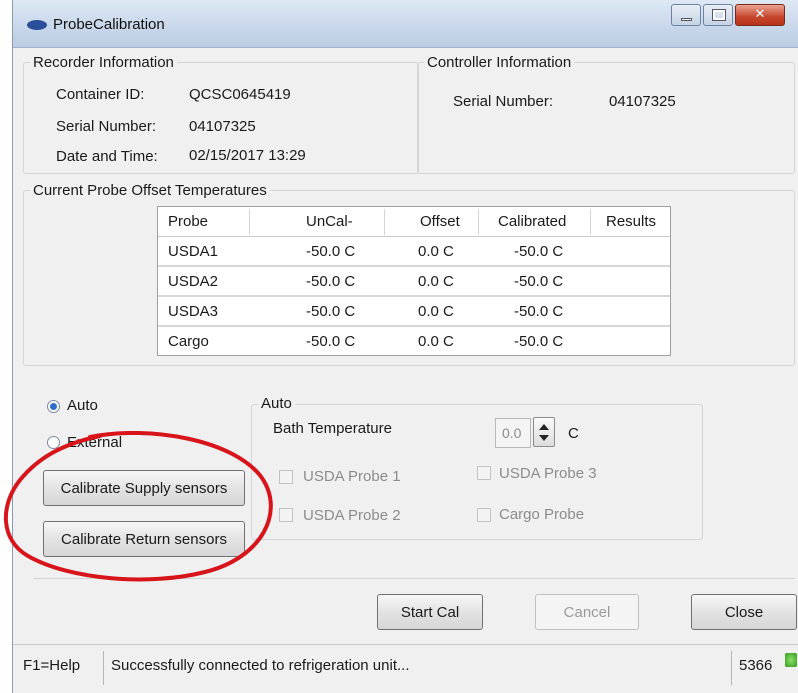 Image resolution: width=798 pixels, height=693 pixels. What do you see at coordinates (405, 24) in the screenshot?
I see `title-bar: ProbeCalibration ✕` at bounding box center [405, 24].